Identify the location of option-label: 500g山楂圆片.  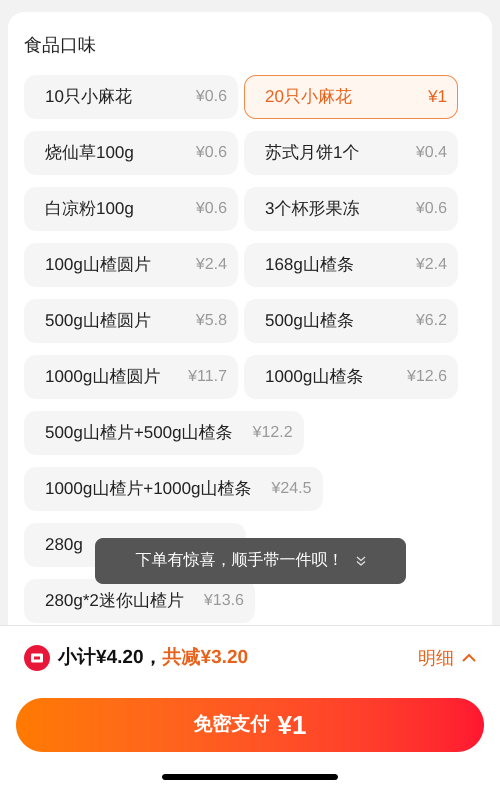
(98, 321).